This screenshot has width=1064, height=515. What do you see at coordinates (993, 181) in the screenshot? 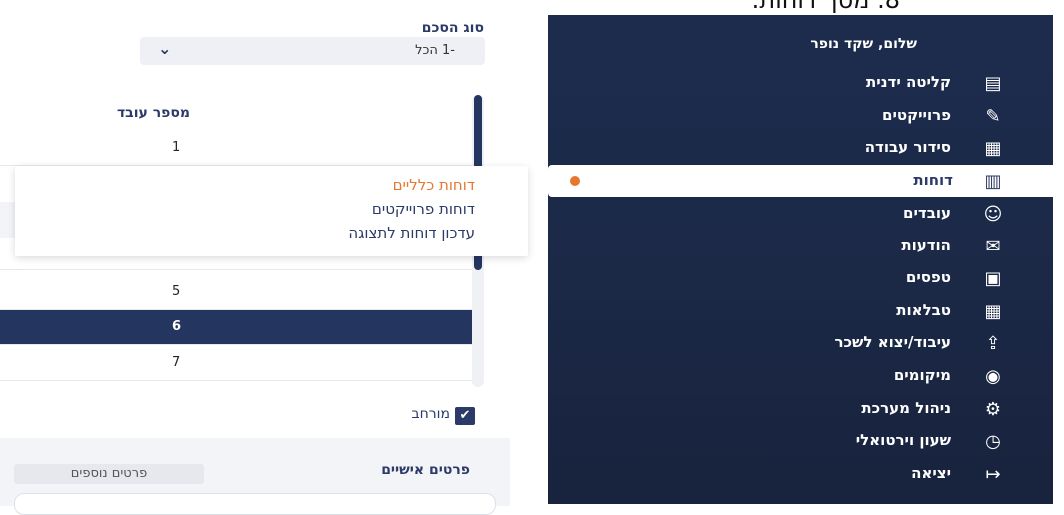
I see `reports-icon: ▥` at bounding box center [993, 181].